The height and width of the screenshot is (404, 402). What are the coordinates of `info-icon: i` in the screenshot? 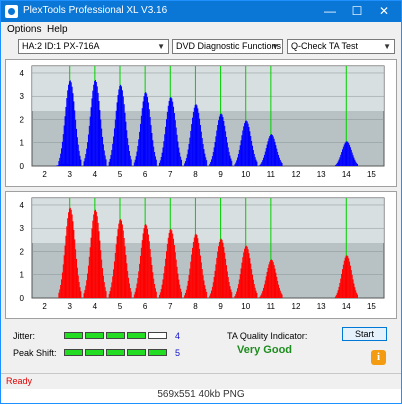 It's located at (378, 357).